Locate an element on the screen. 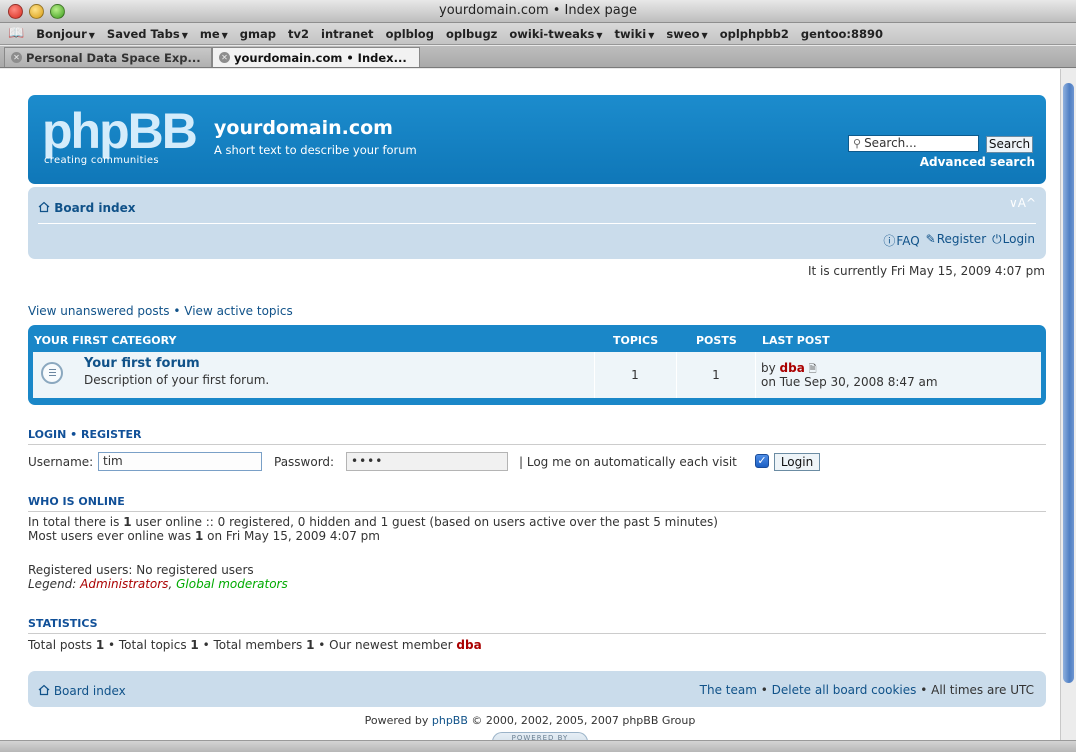  password-label: Password: is located at coordinates (304, 462).